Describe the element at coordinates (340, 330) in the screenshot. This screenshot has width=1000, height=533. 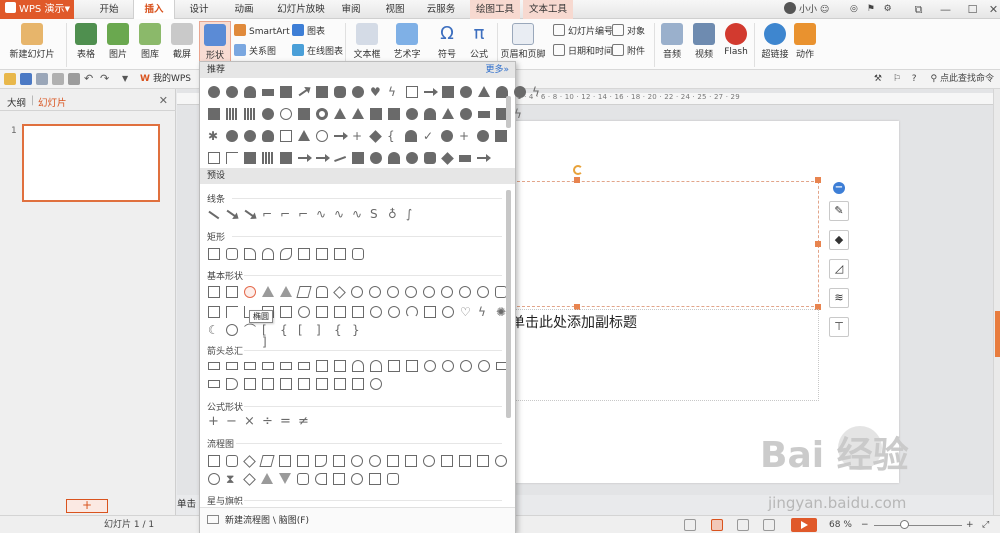
I see `left-brace-icon: {` at that location.